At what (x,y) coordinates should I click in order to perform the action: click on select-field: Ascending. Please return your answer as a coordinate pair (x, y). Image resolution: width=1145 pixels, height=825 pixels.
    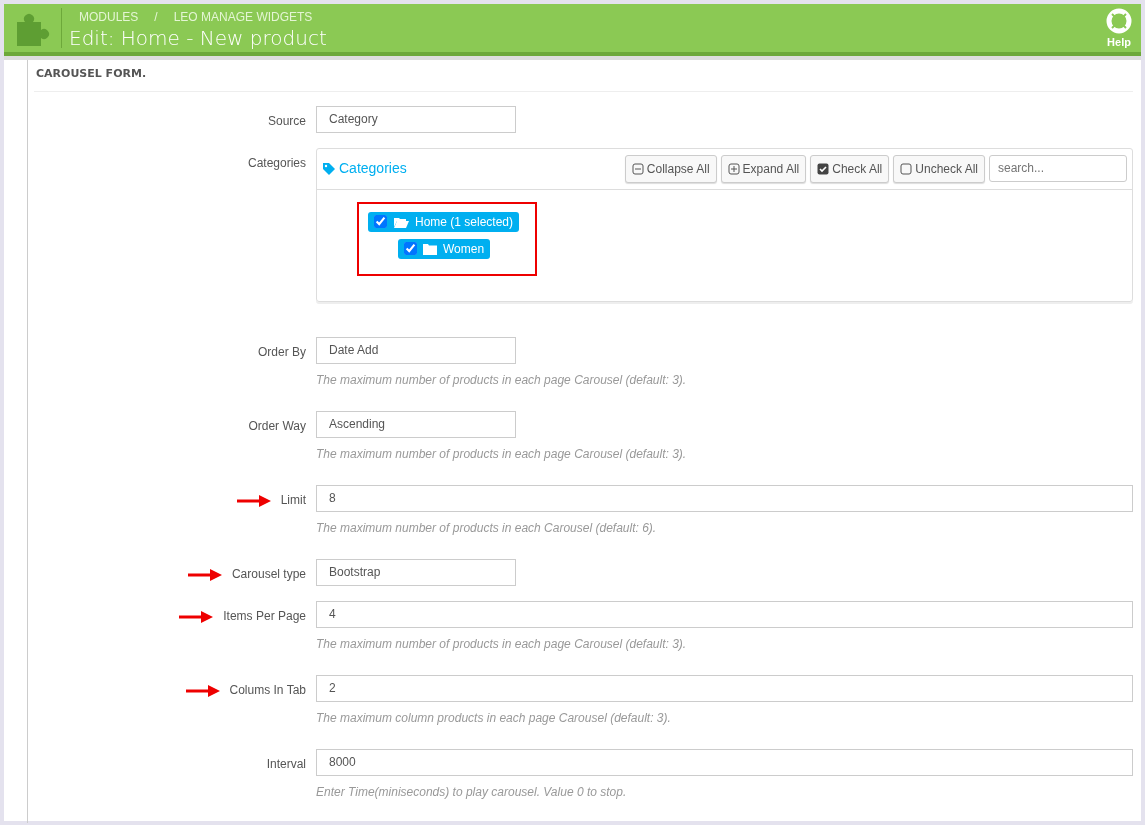
    Looking at the image, I should click on (416, 424).